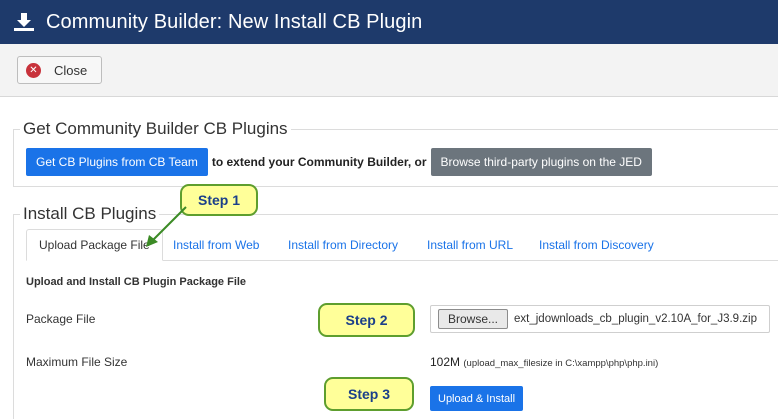 Image resolution: width=778 pixels, height=419 pixels. I want to click on tab-install-from-discovery: Install from Discovery, so click(596, 245).